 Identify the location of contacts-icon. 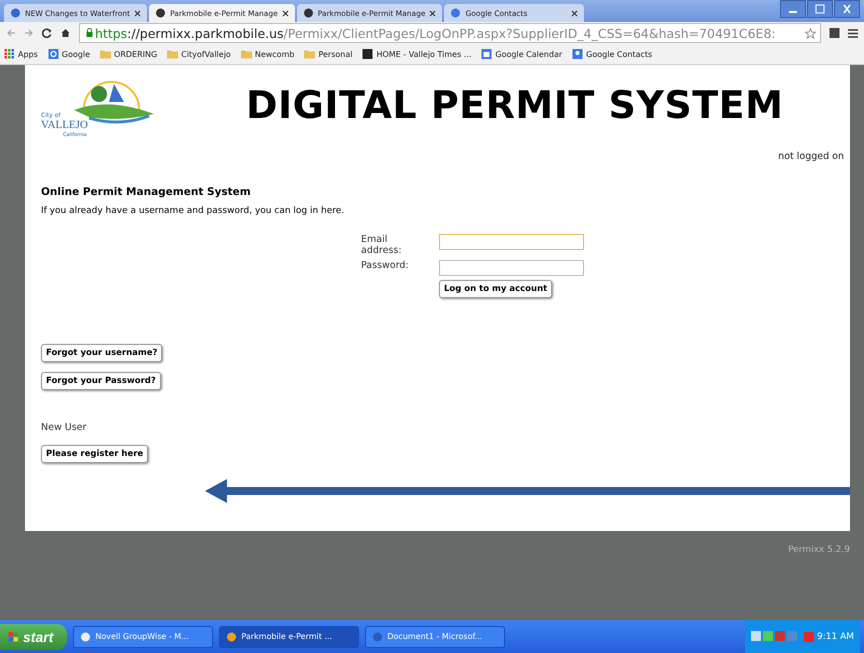
(578, 54).